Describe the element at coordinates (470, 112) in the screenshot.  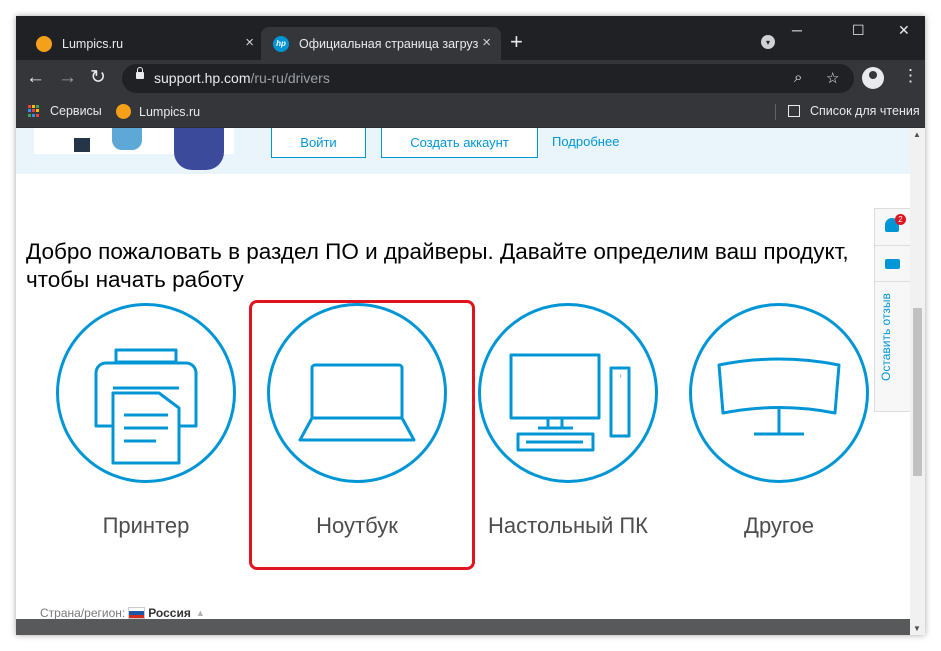
I see `bookmarks-bar: Сервисы Lumpics.ru Список для чтения` at that location.